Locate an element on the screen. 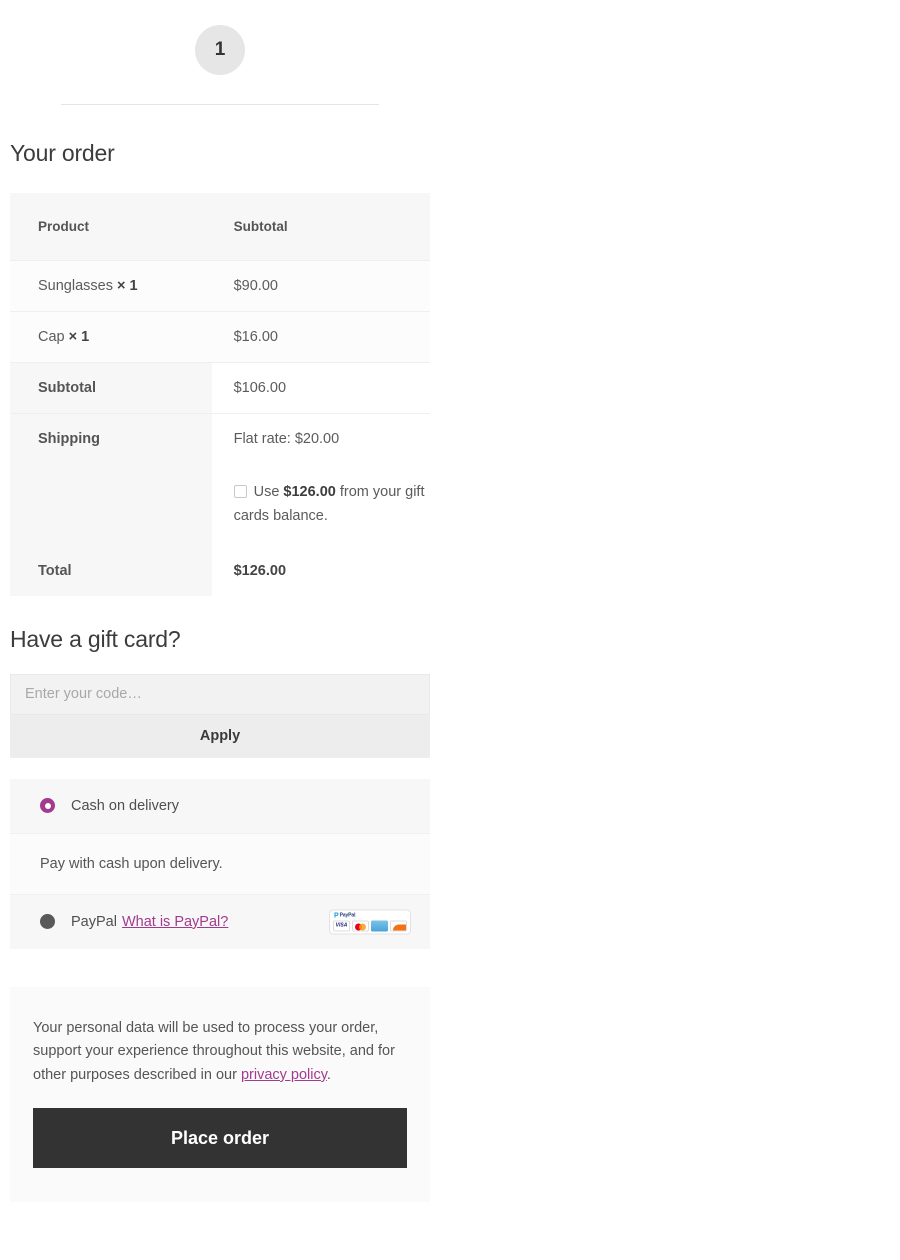 This screenshot has width=900, height=1260. table-row: Sunglasses × 1 $90.00 is located at coordinates (220, 286).